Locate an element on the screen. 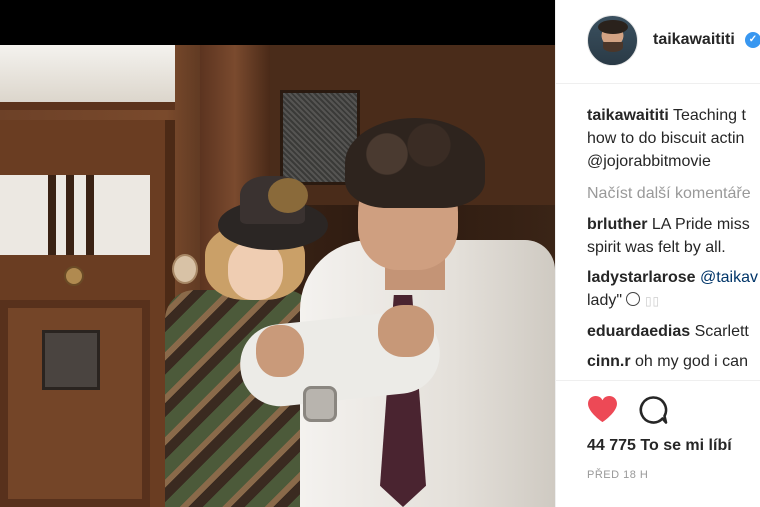 The height and width of the screenshot is (507, 760). caption-line: taikawaititi Teaching t is located at coordinates (673, 115).